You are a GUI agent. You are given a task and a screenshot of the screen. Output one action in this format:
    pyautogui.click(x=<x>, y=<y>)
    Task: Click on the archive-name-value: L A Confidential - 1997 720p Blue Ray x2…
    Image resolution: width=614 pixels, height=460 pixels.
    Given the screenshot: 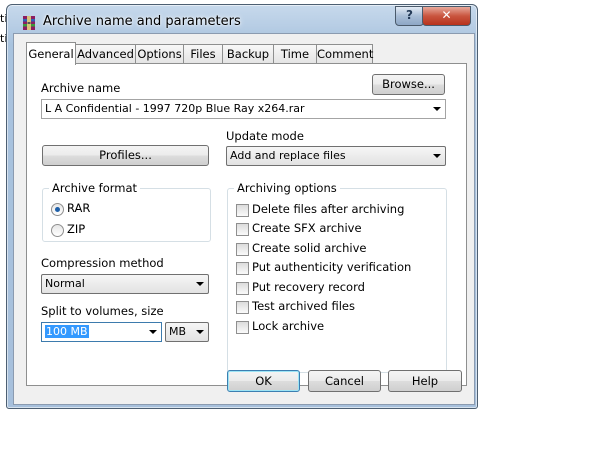 What is the action you would take?
    pyautogui.click(x=175, y=108)
    